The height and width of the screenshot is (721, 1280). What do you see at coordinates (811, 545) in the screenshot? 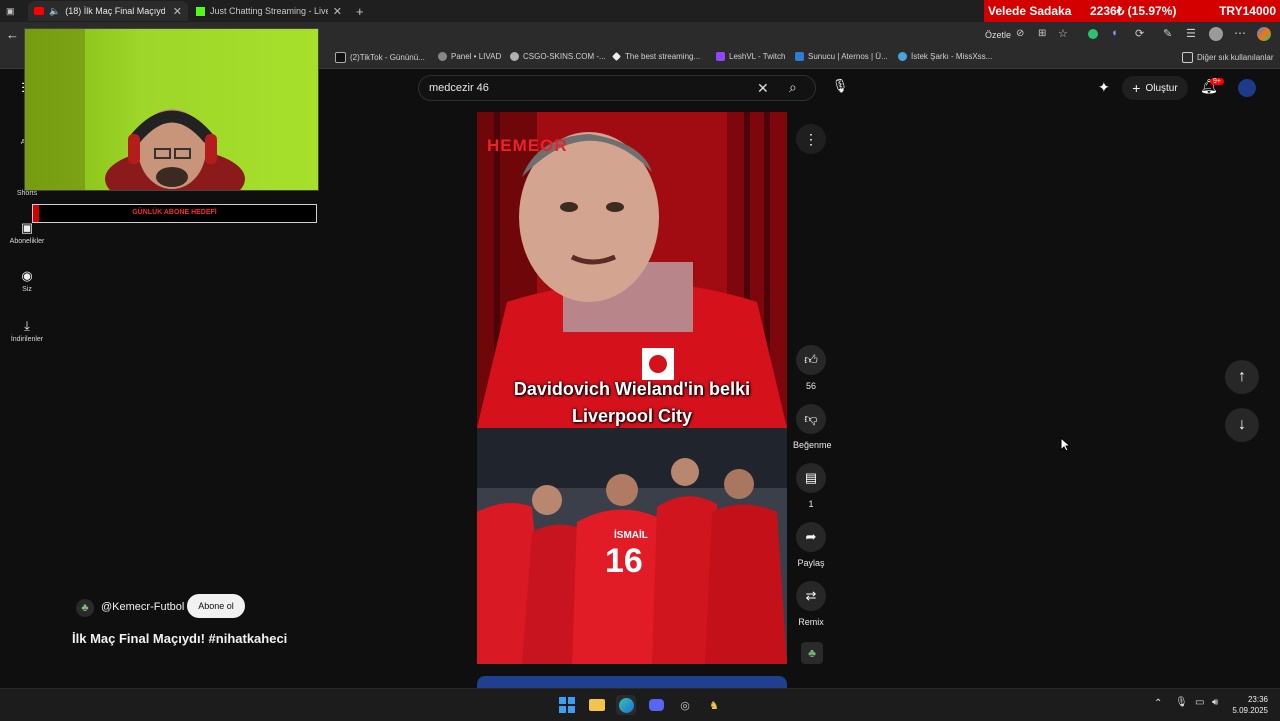
I see `share-button: ➦ Paylaş` at bounding box center [811, 545].